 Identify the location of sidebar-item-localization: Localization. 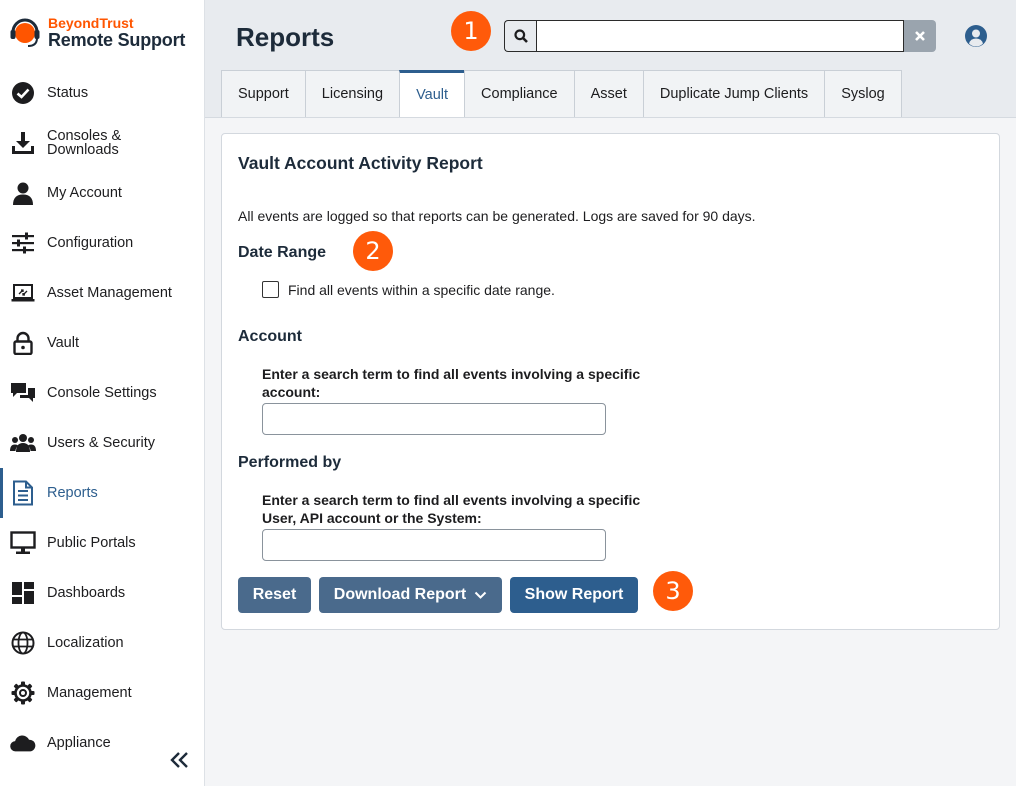
(102, 643).